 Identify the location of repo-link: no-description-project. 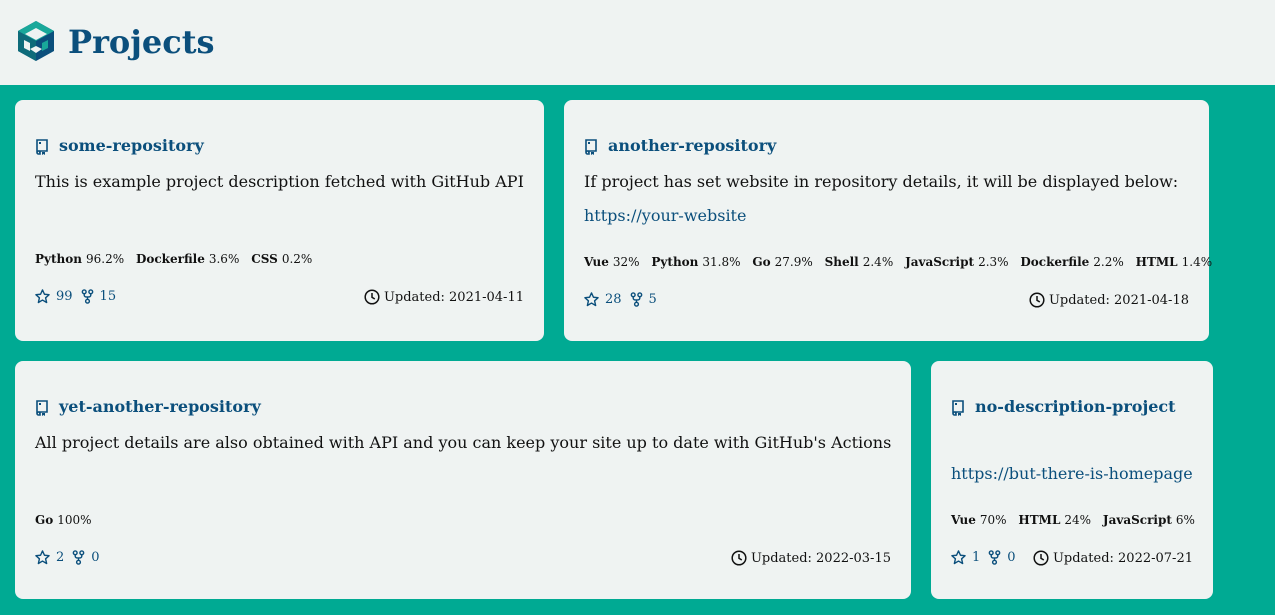
(1075, 406).